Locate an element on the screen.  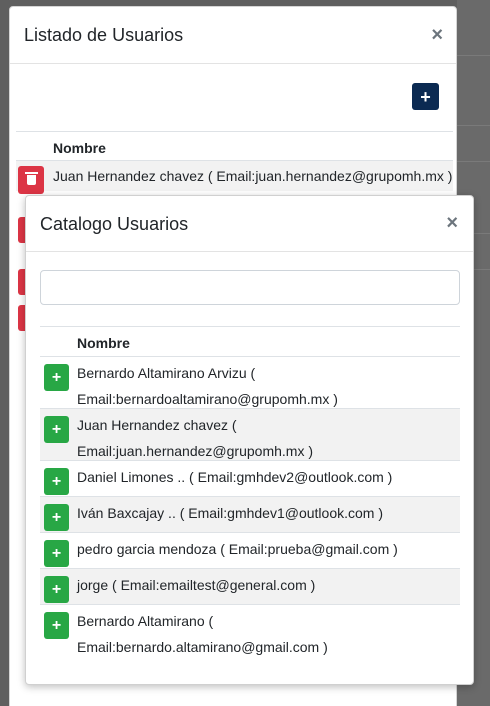
modal-header: Catalogo Usuarios × is located at coordinates (249, 224).